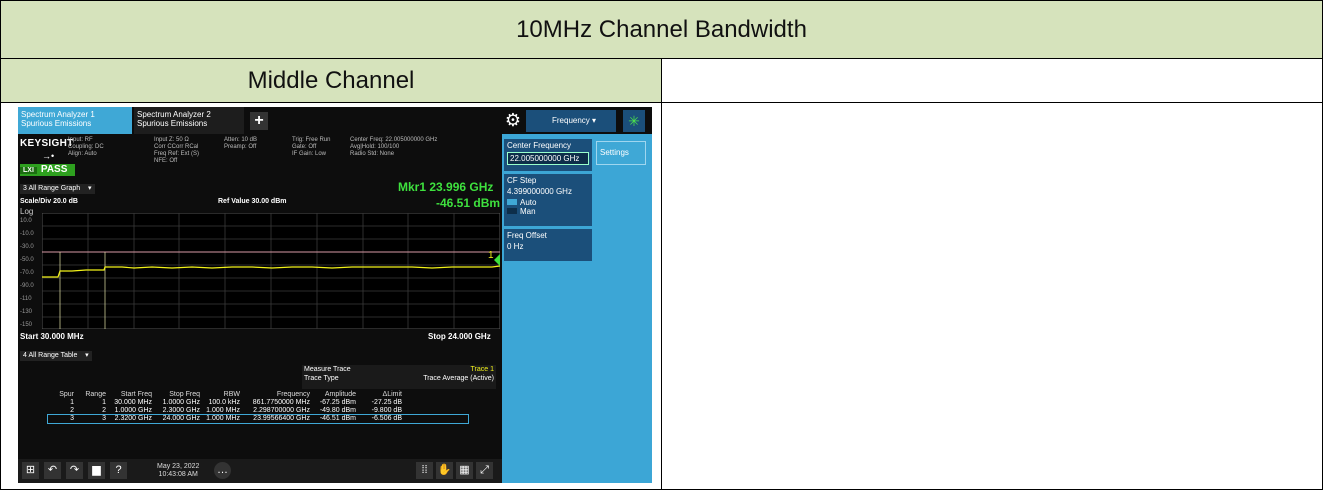 Image resolution: width=1323 pixels, height=490 pixels. What do you see at coordinates (386, 402) in the screenshot?
I see `table-cell: -27.25 dB` at bounding box center [386, 402].